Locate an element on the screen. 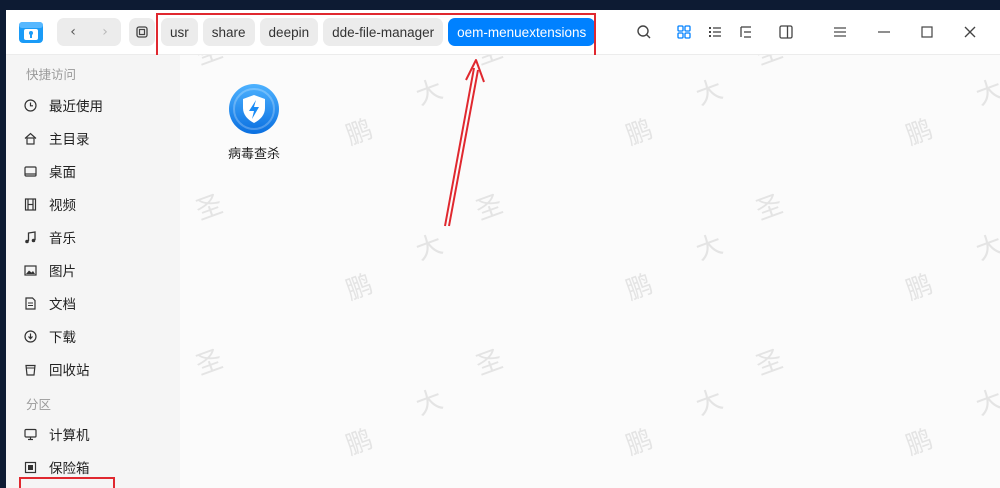  sidebar-item-computer: 计算机 is located at coordinates (95, 434).